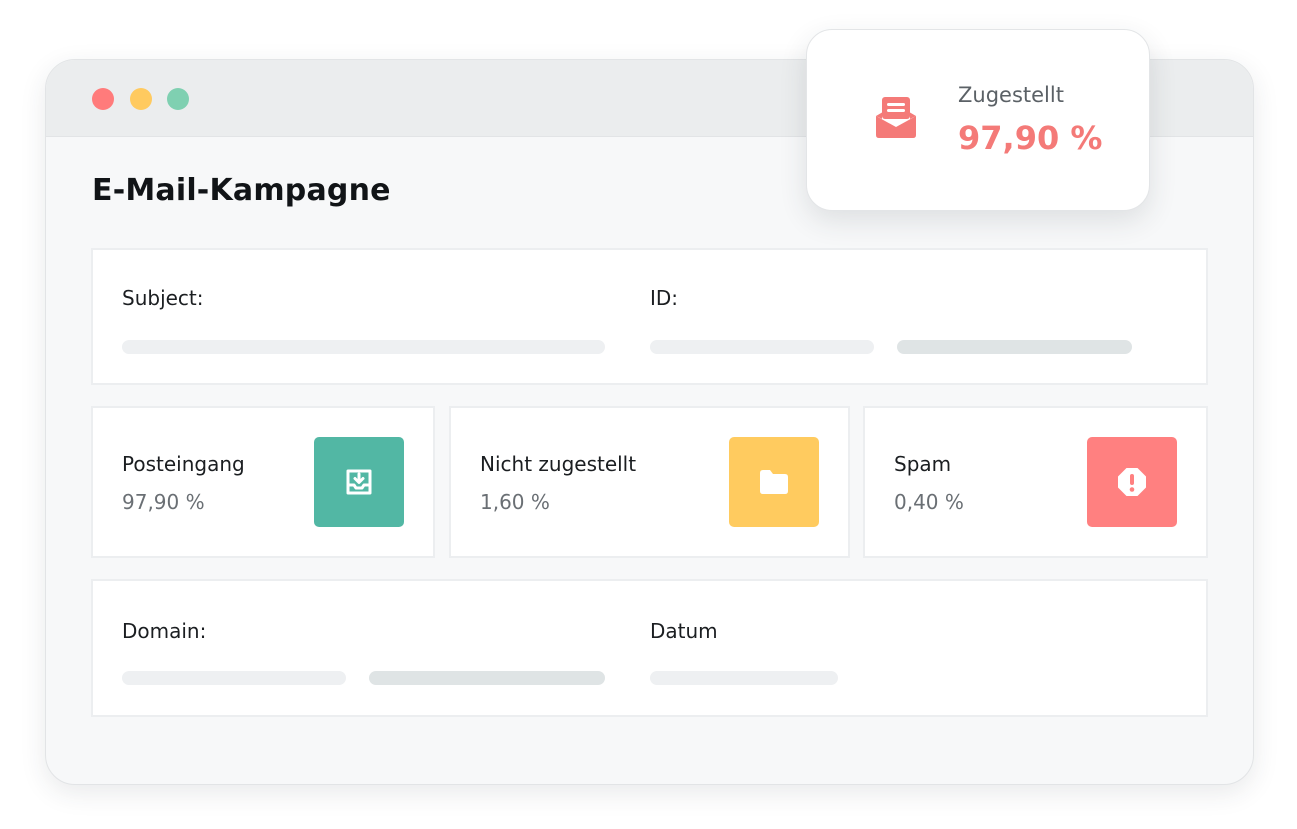 This screenshot has width=1297, height=829. I want to click on stat-label: Spam, so click(923, 464).